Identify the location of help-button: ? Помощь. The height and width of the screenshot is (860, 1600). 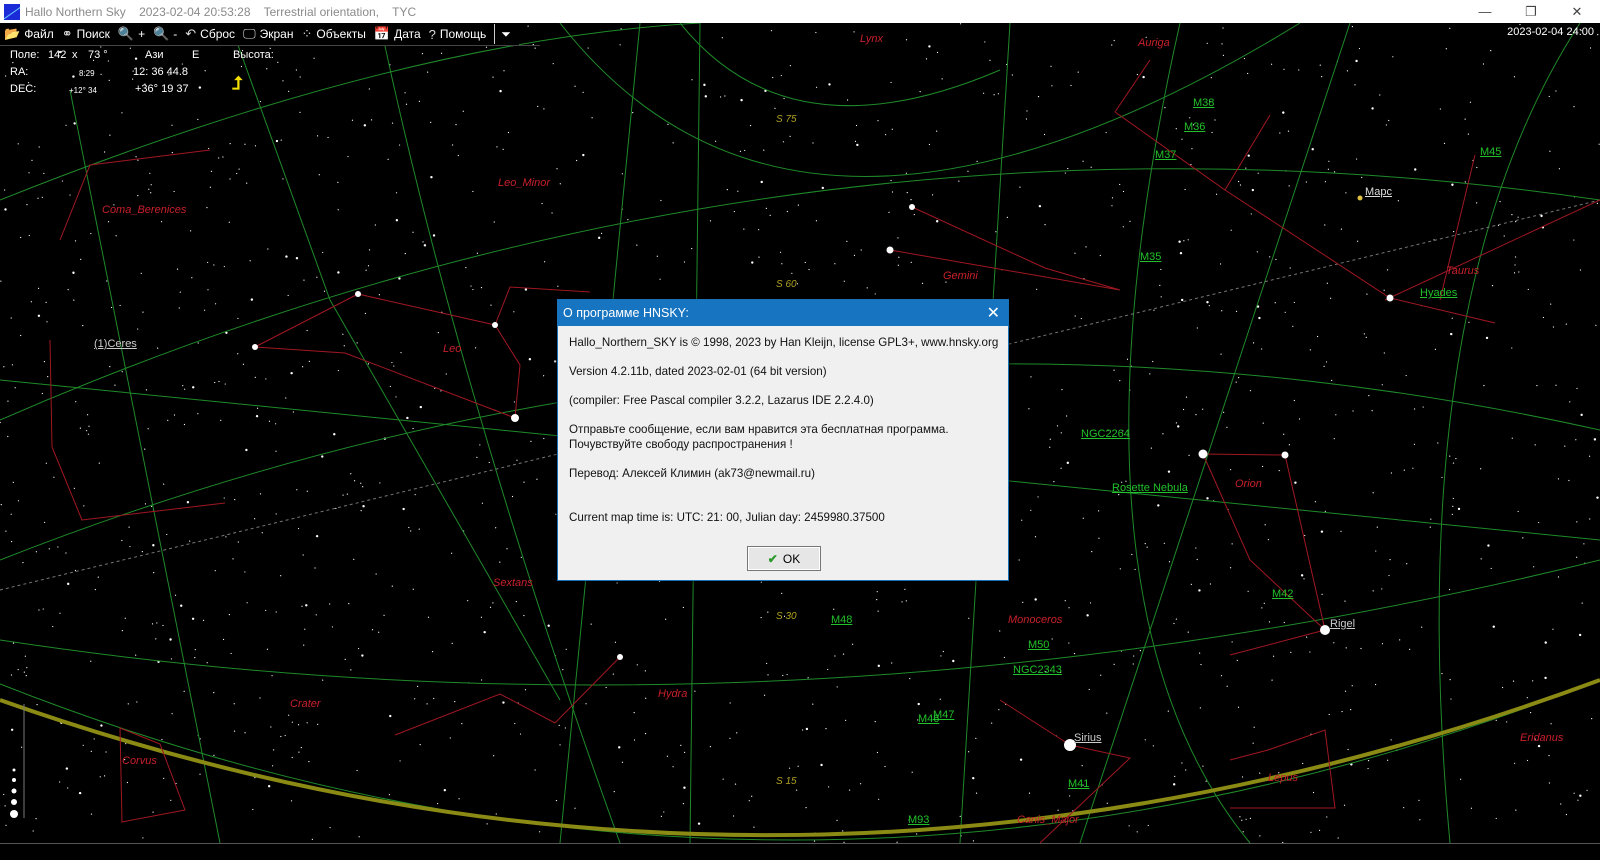
(458, 34).